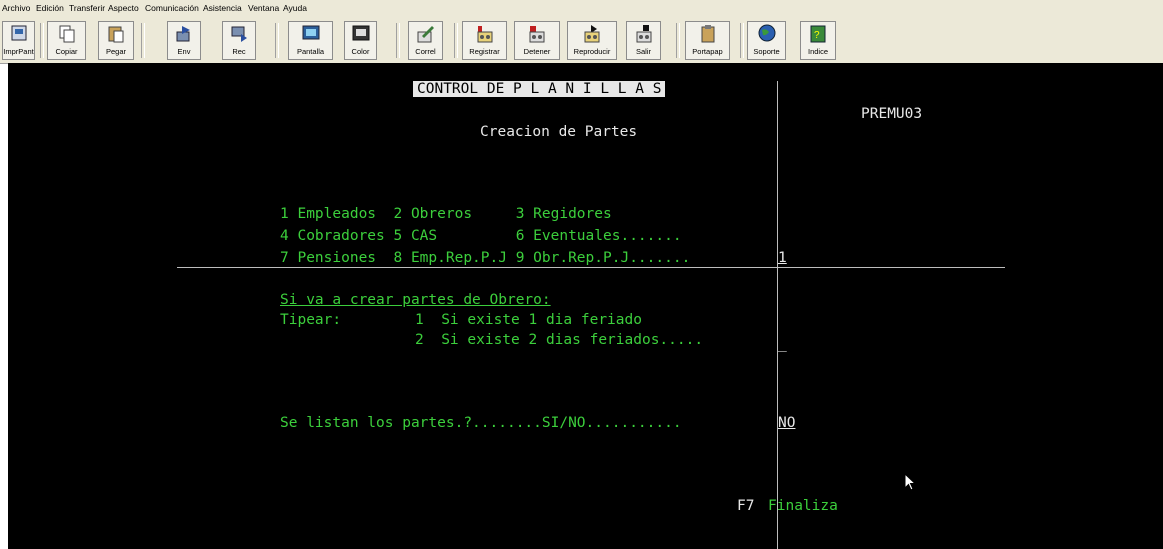 Image resolution: width=1163 pixels, height=549 pixels. What do you see at coordinates (310, 32) in the screenshot?
I see `screen-icon` at bounding box center [310, 32].